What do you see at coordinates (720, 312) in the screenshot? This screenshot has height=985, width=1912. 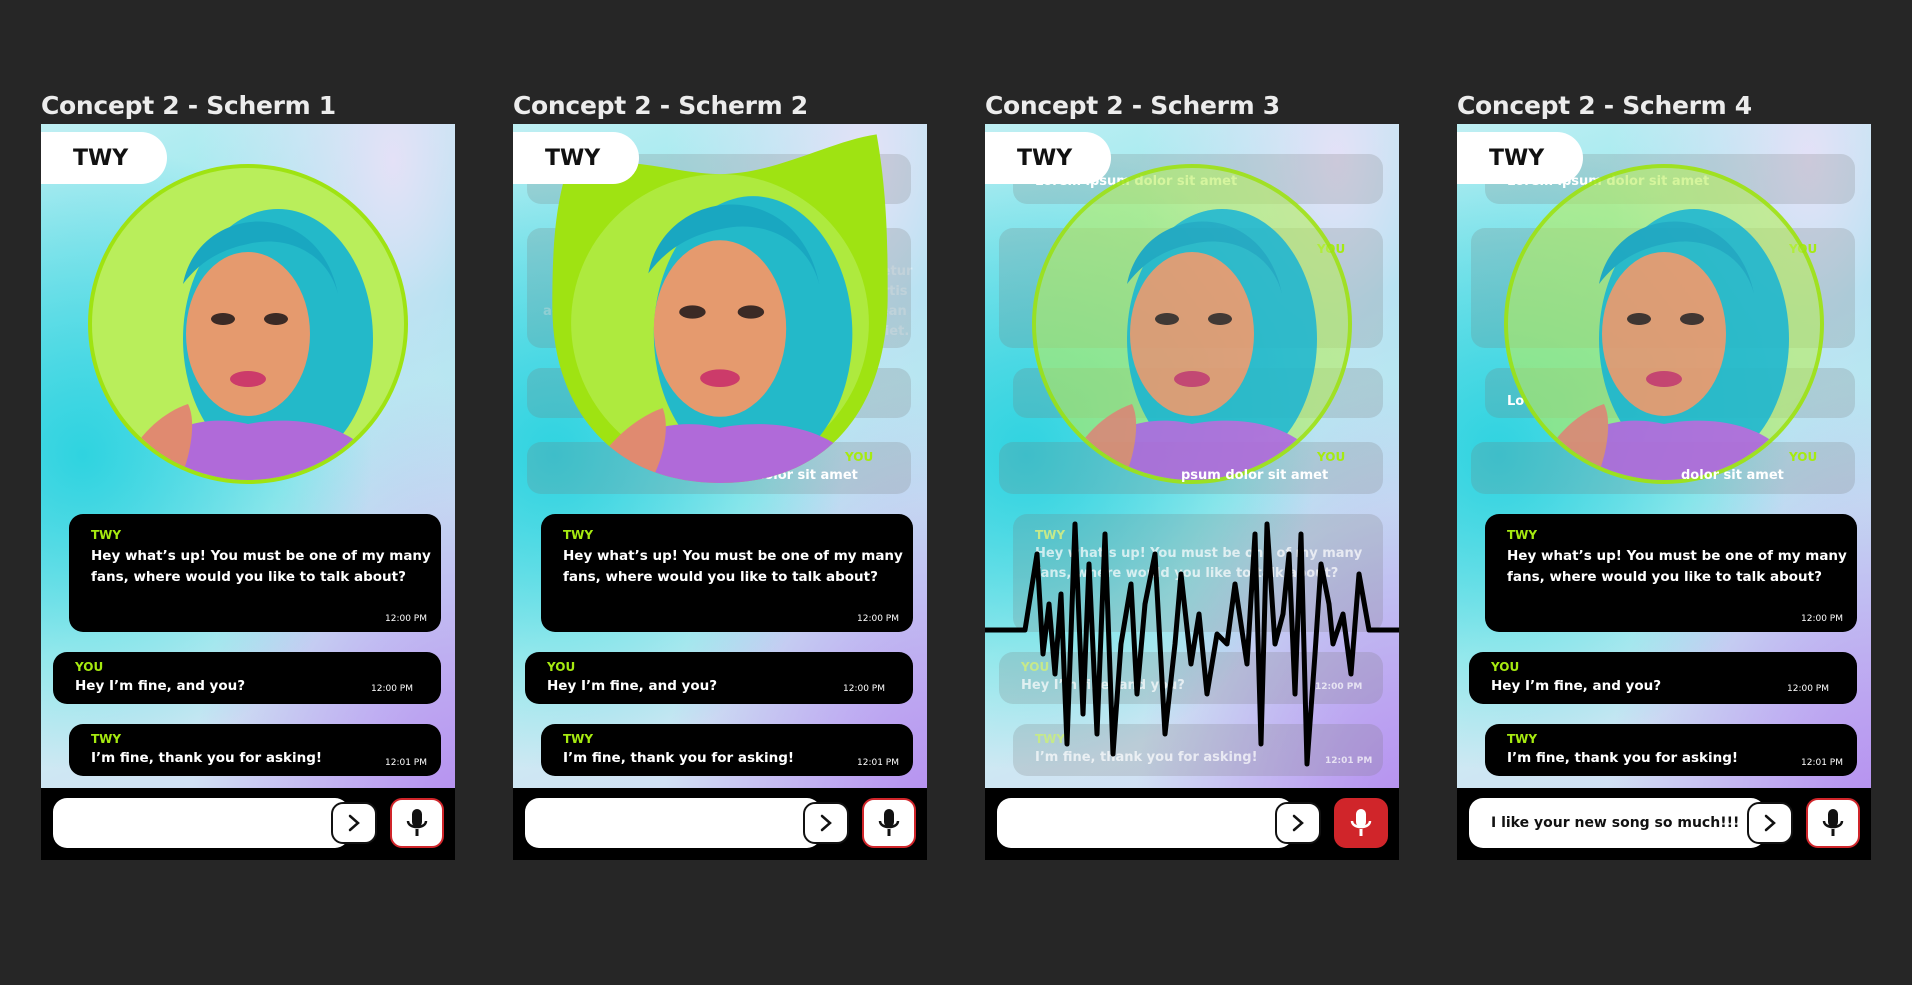 I see `avatar-blob` at bounding box center [720, 312].